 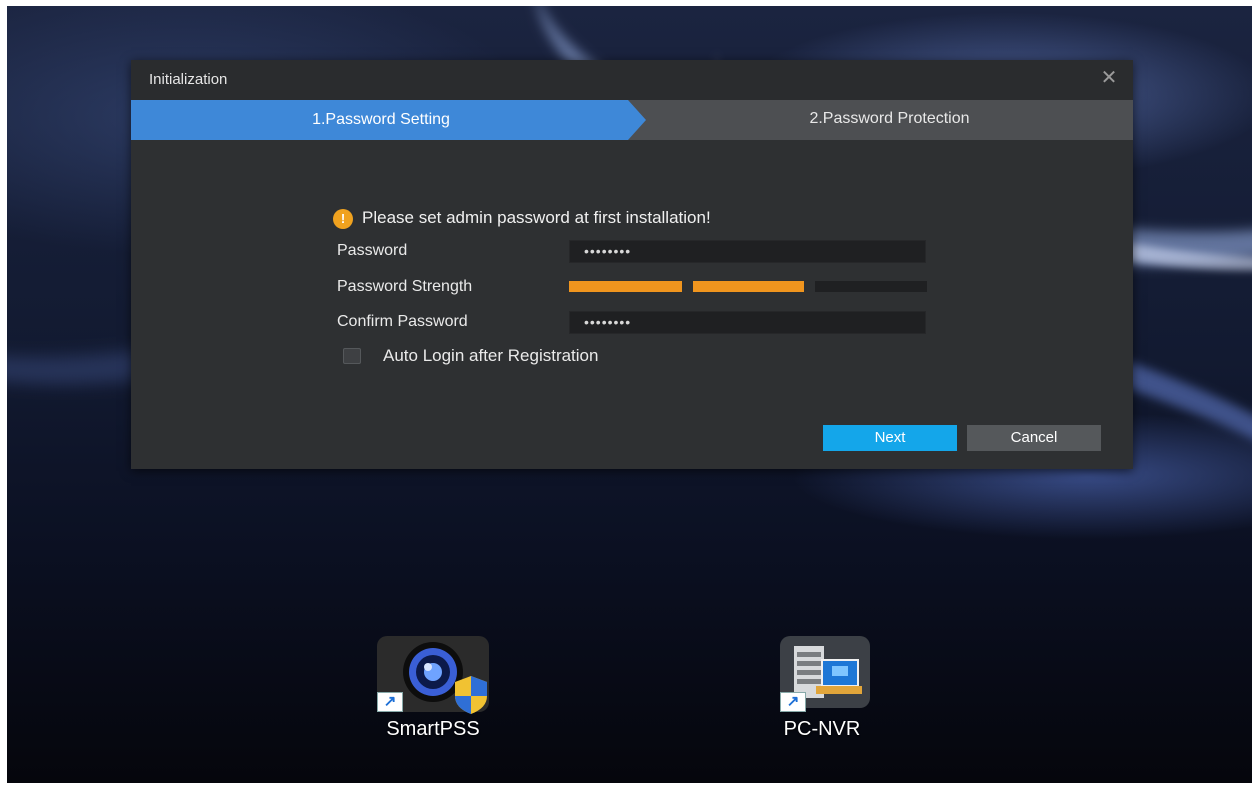 What do you see at coordinates (491, 355) in the screenshot?
I see `auto-login-label: Auto Login after Registration` at bounding box center [491, 355].